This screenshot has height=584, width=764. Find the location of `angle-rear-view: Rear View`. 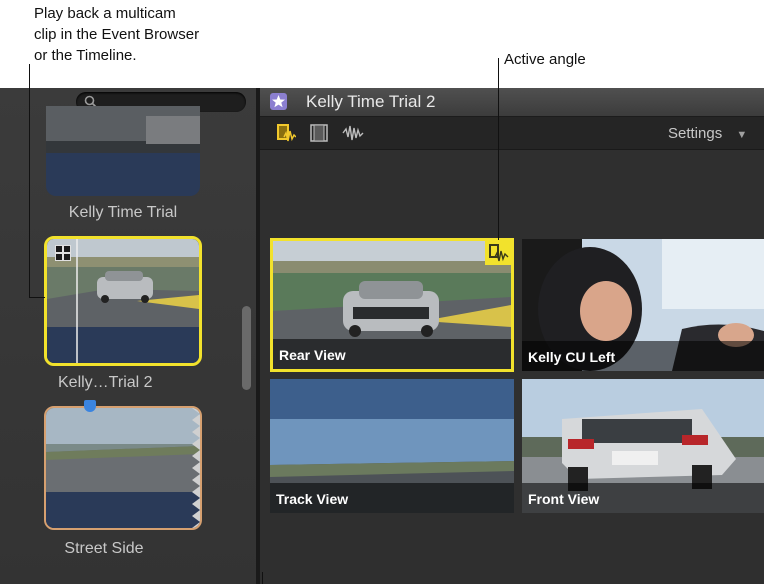

angle-rear-view: Rear View is located at coordinates (392, 305).